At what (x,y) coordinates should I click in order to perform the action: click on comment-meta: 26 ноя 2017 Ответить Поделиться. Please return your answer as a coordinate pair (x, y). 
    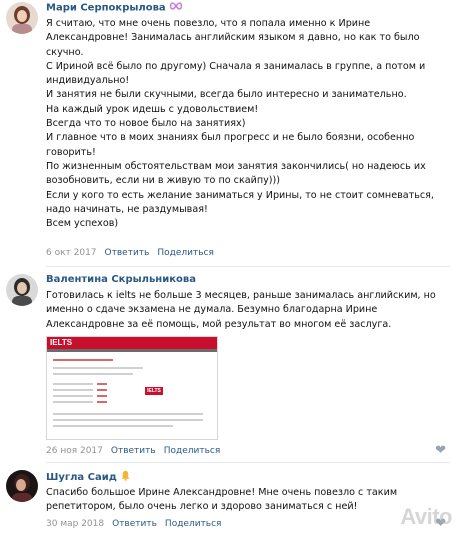
    Looking at the image, I should click on (133, 451).